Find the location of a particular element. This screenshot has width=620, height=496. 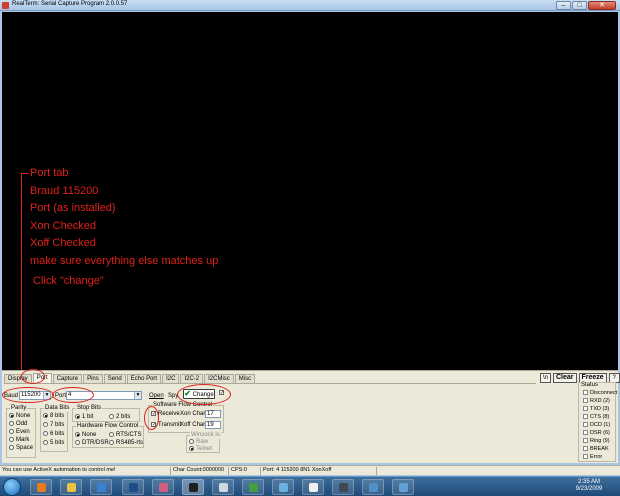

parity-group: Parity None Odd Even Mark Space is located at coordinates (21, 431).